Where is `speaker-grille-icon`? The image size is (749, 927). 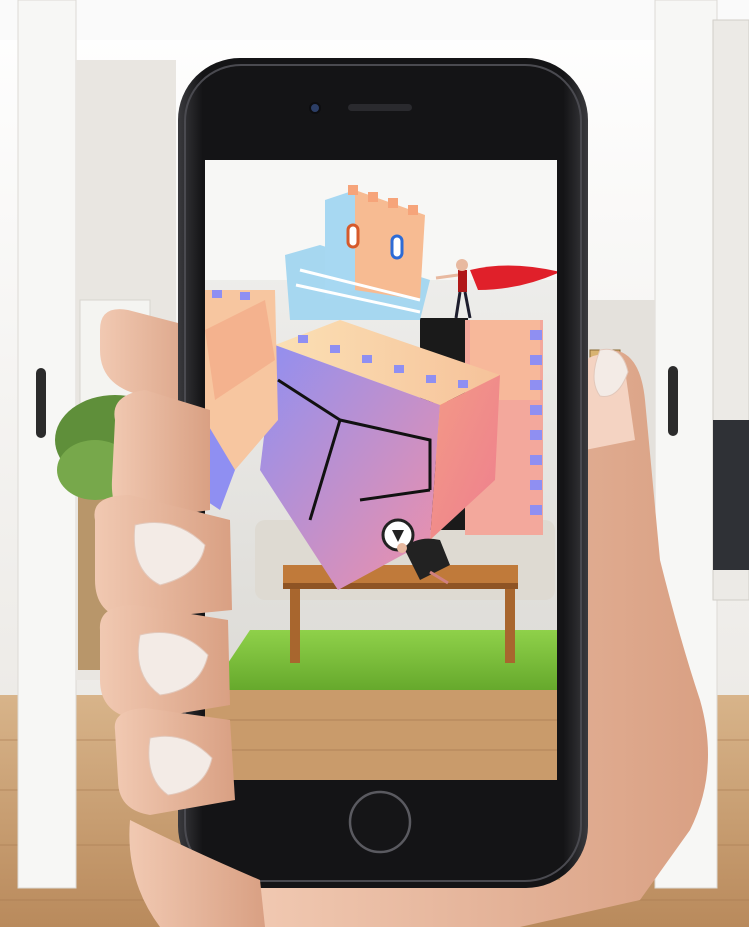
speaker-grille-icon is located at coordinates (380, 107).